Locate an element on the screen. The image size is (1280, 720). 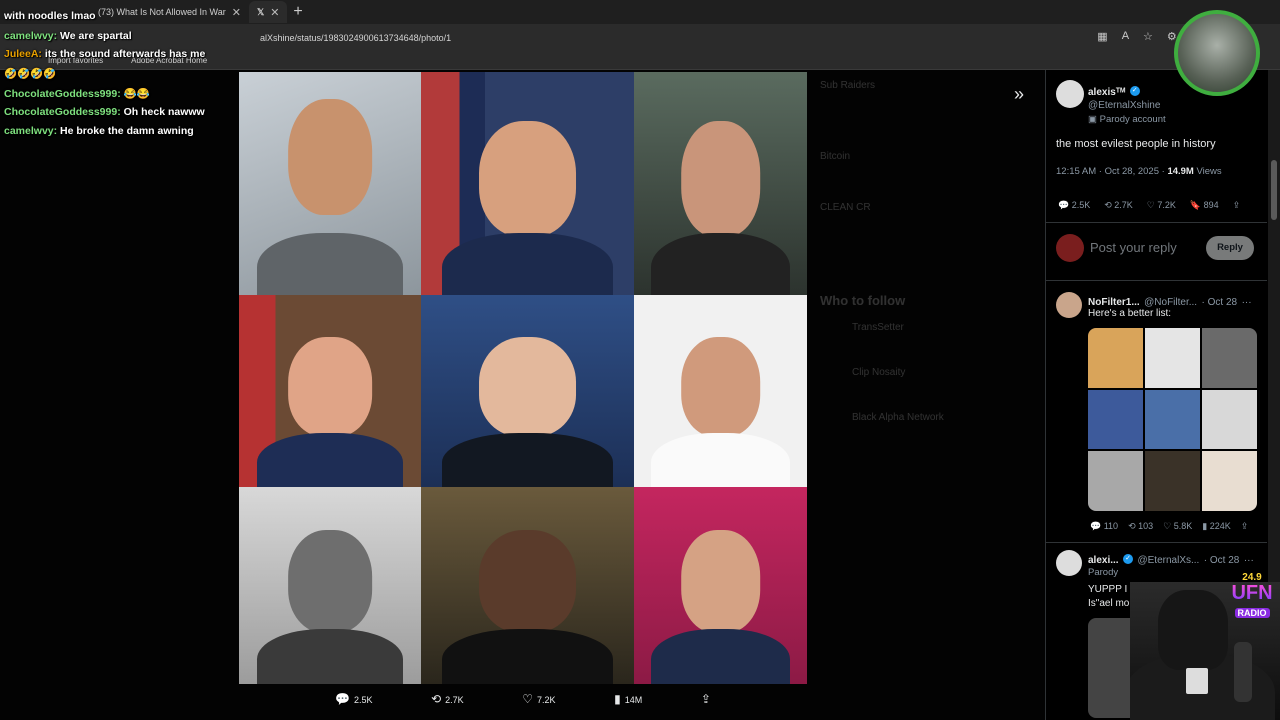
my-avatar is located at coordinates (1070, 248).